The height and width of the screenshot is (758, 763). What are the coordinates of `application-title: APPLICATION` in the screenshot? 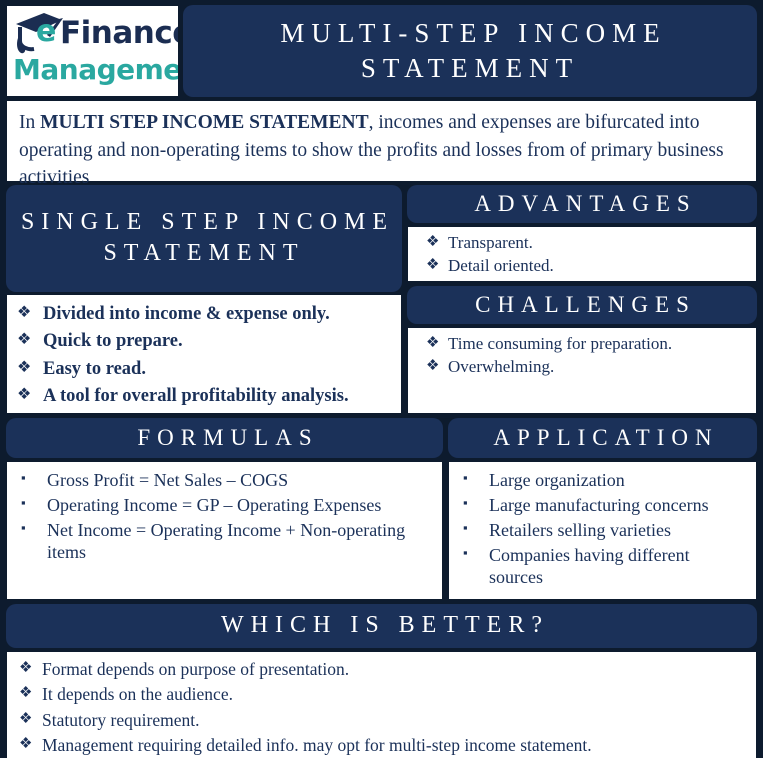 It's located at (602, 438).